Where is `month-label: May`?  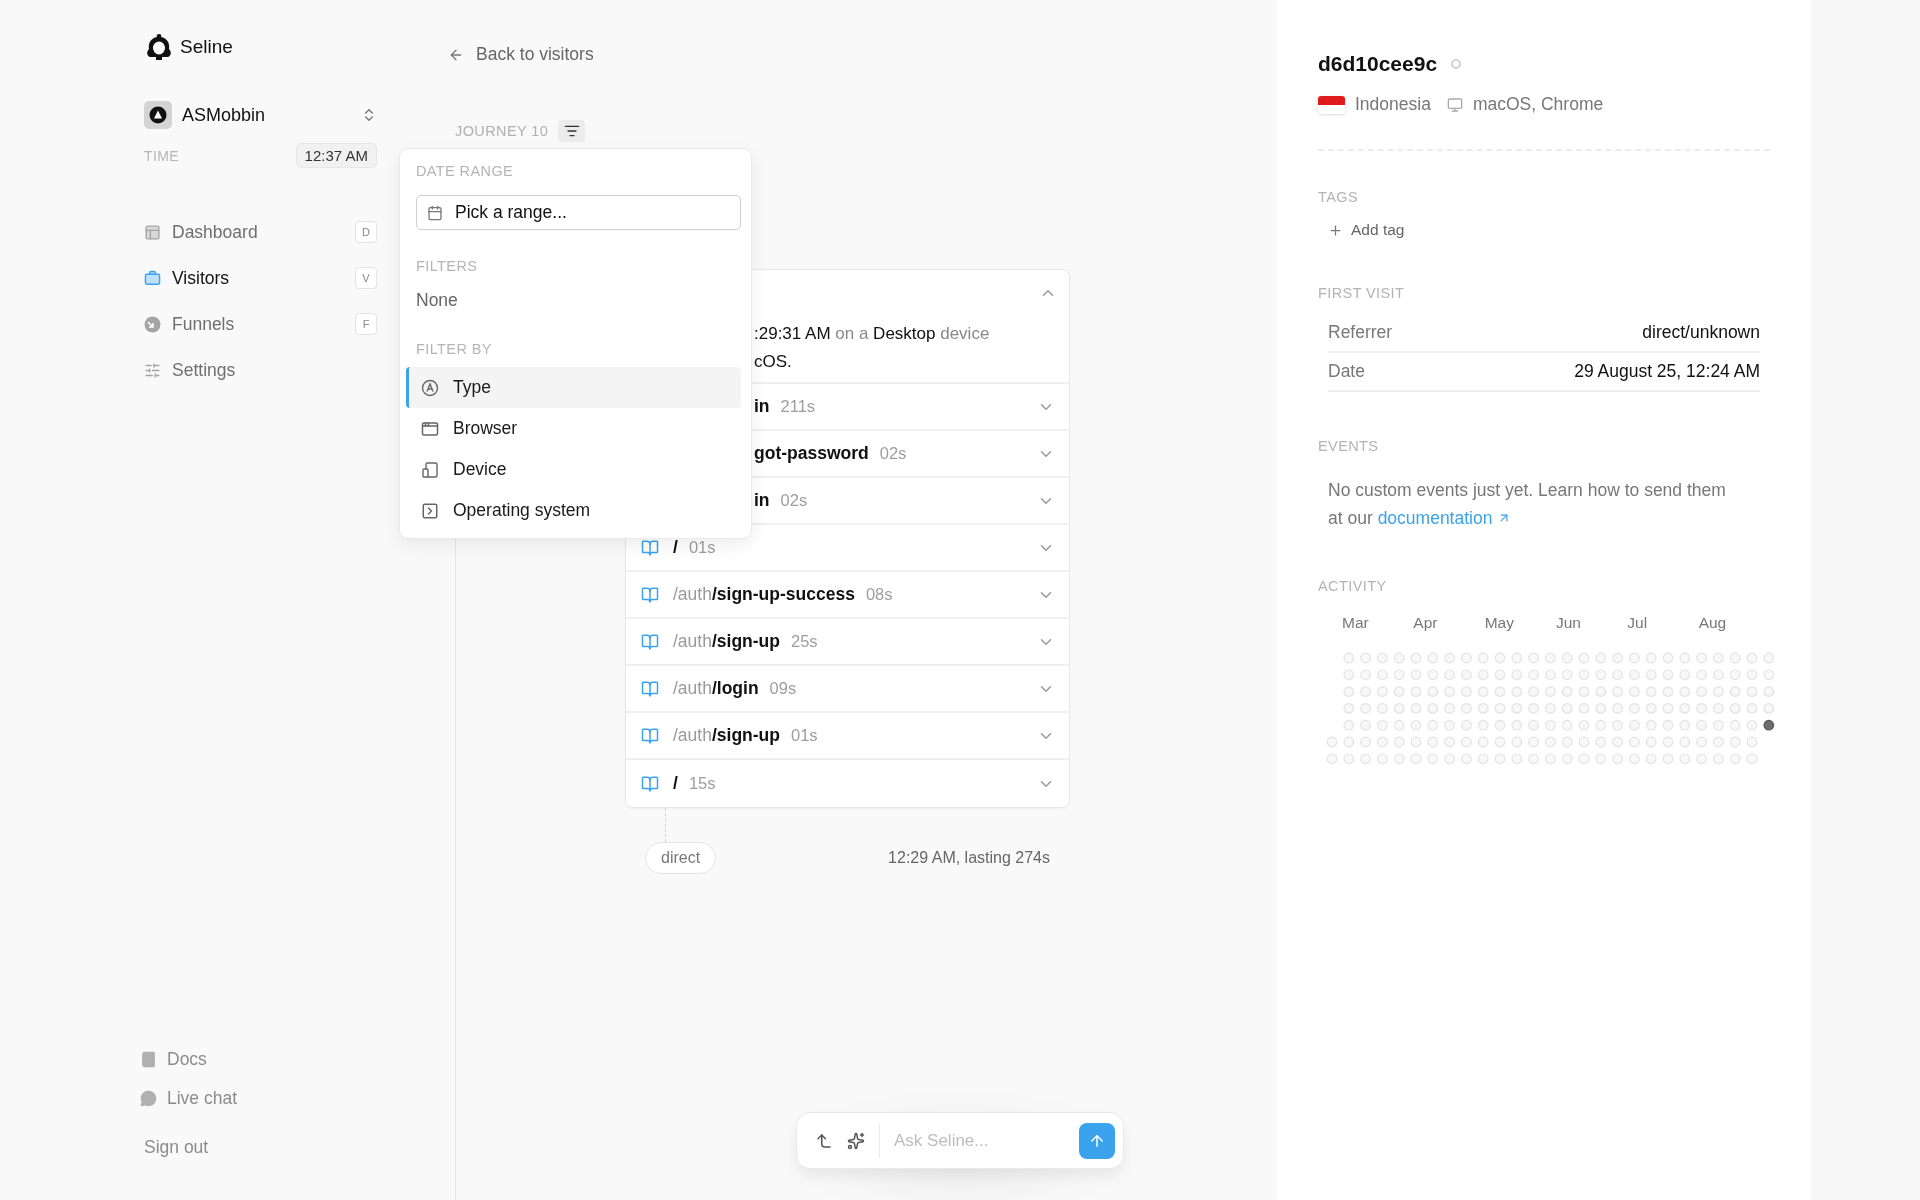 month-label: May is located at coordinates (1499, 623).